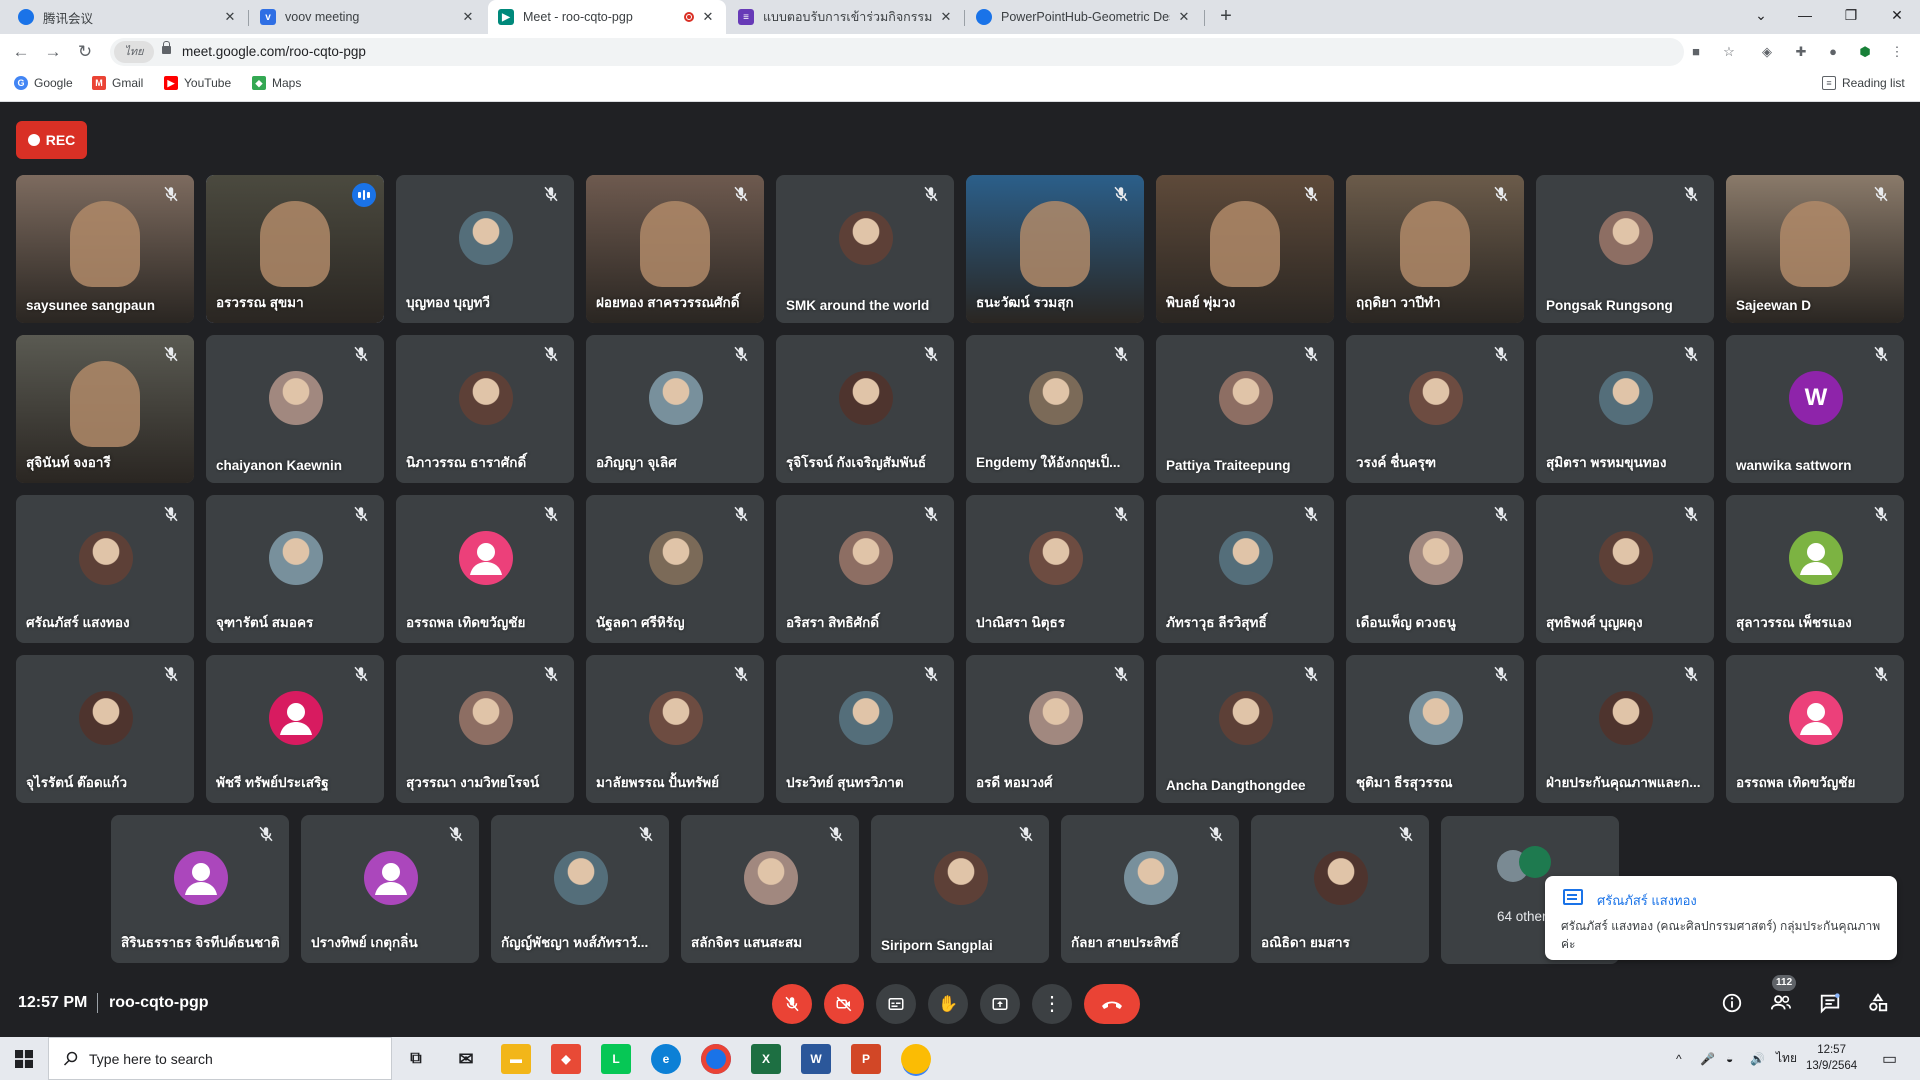 The image size is (1920, 1080). Describe the element at coordinates (1889, 1058) in the screenshot. I see `notification-icon: ▭` at that location.